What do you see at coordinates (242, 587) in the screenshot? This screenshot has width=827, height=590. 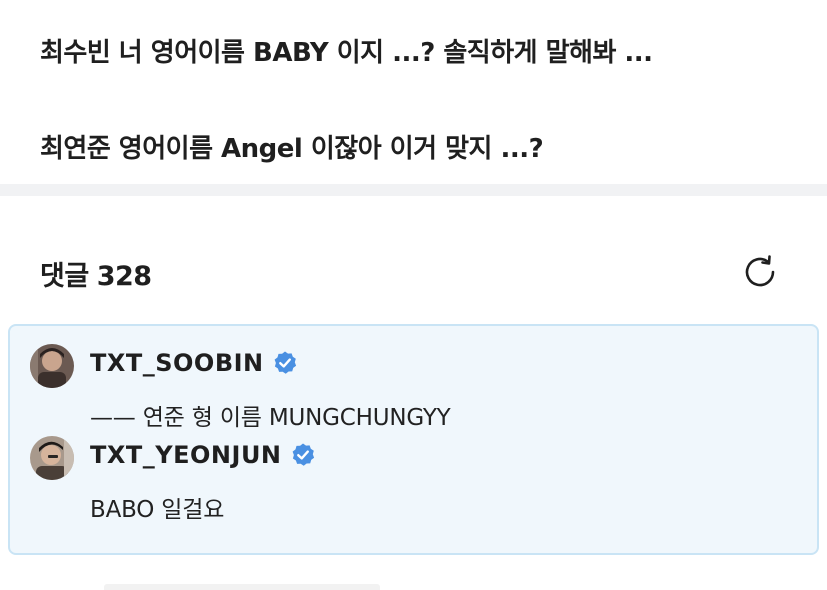 I see `next-comment-placeholder` at bounding box center [242, 587].